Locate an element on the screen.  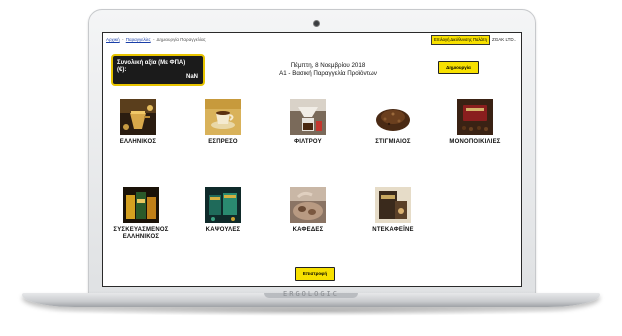
category-tile-decaf: ΝΤΕΚΑΦΕΪΝΕ is located at coordinates (393, 210).